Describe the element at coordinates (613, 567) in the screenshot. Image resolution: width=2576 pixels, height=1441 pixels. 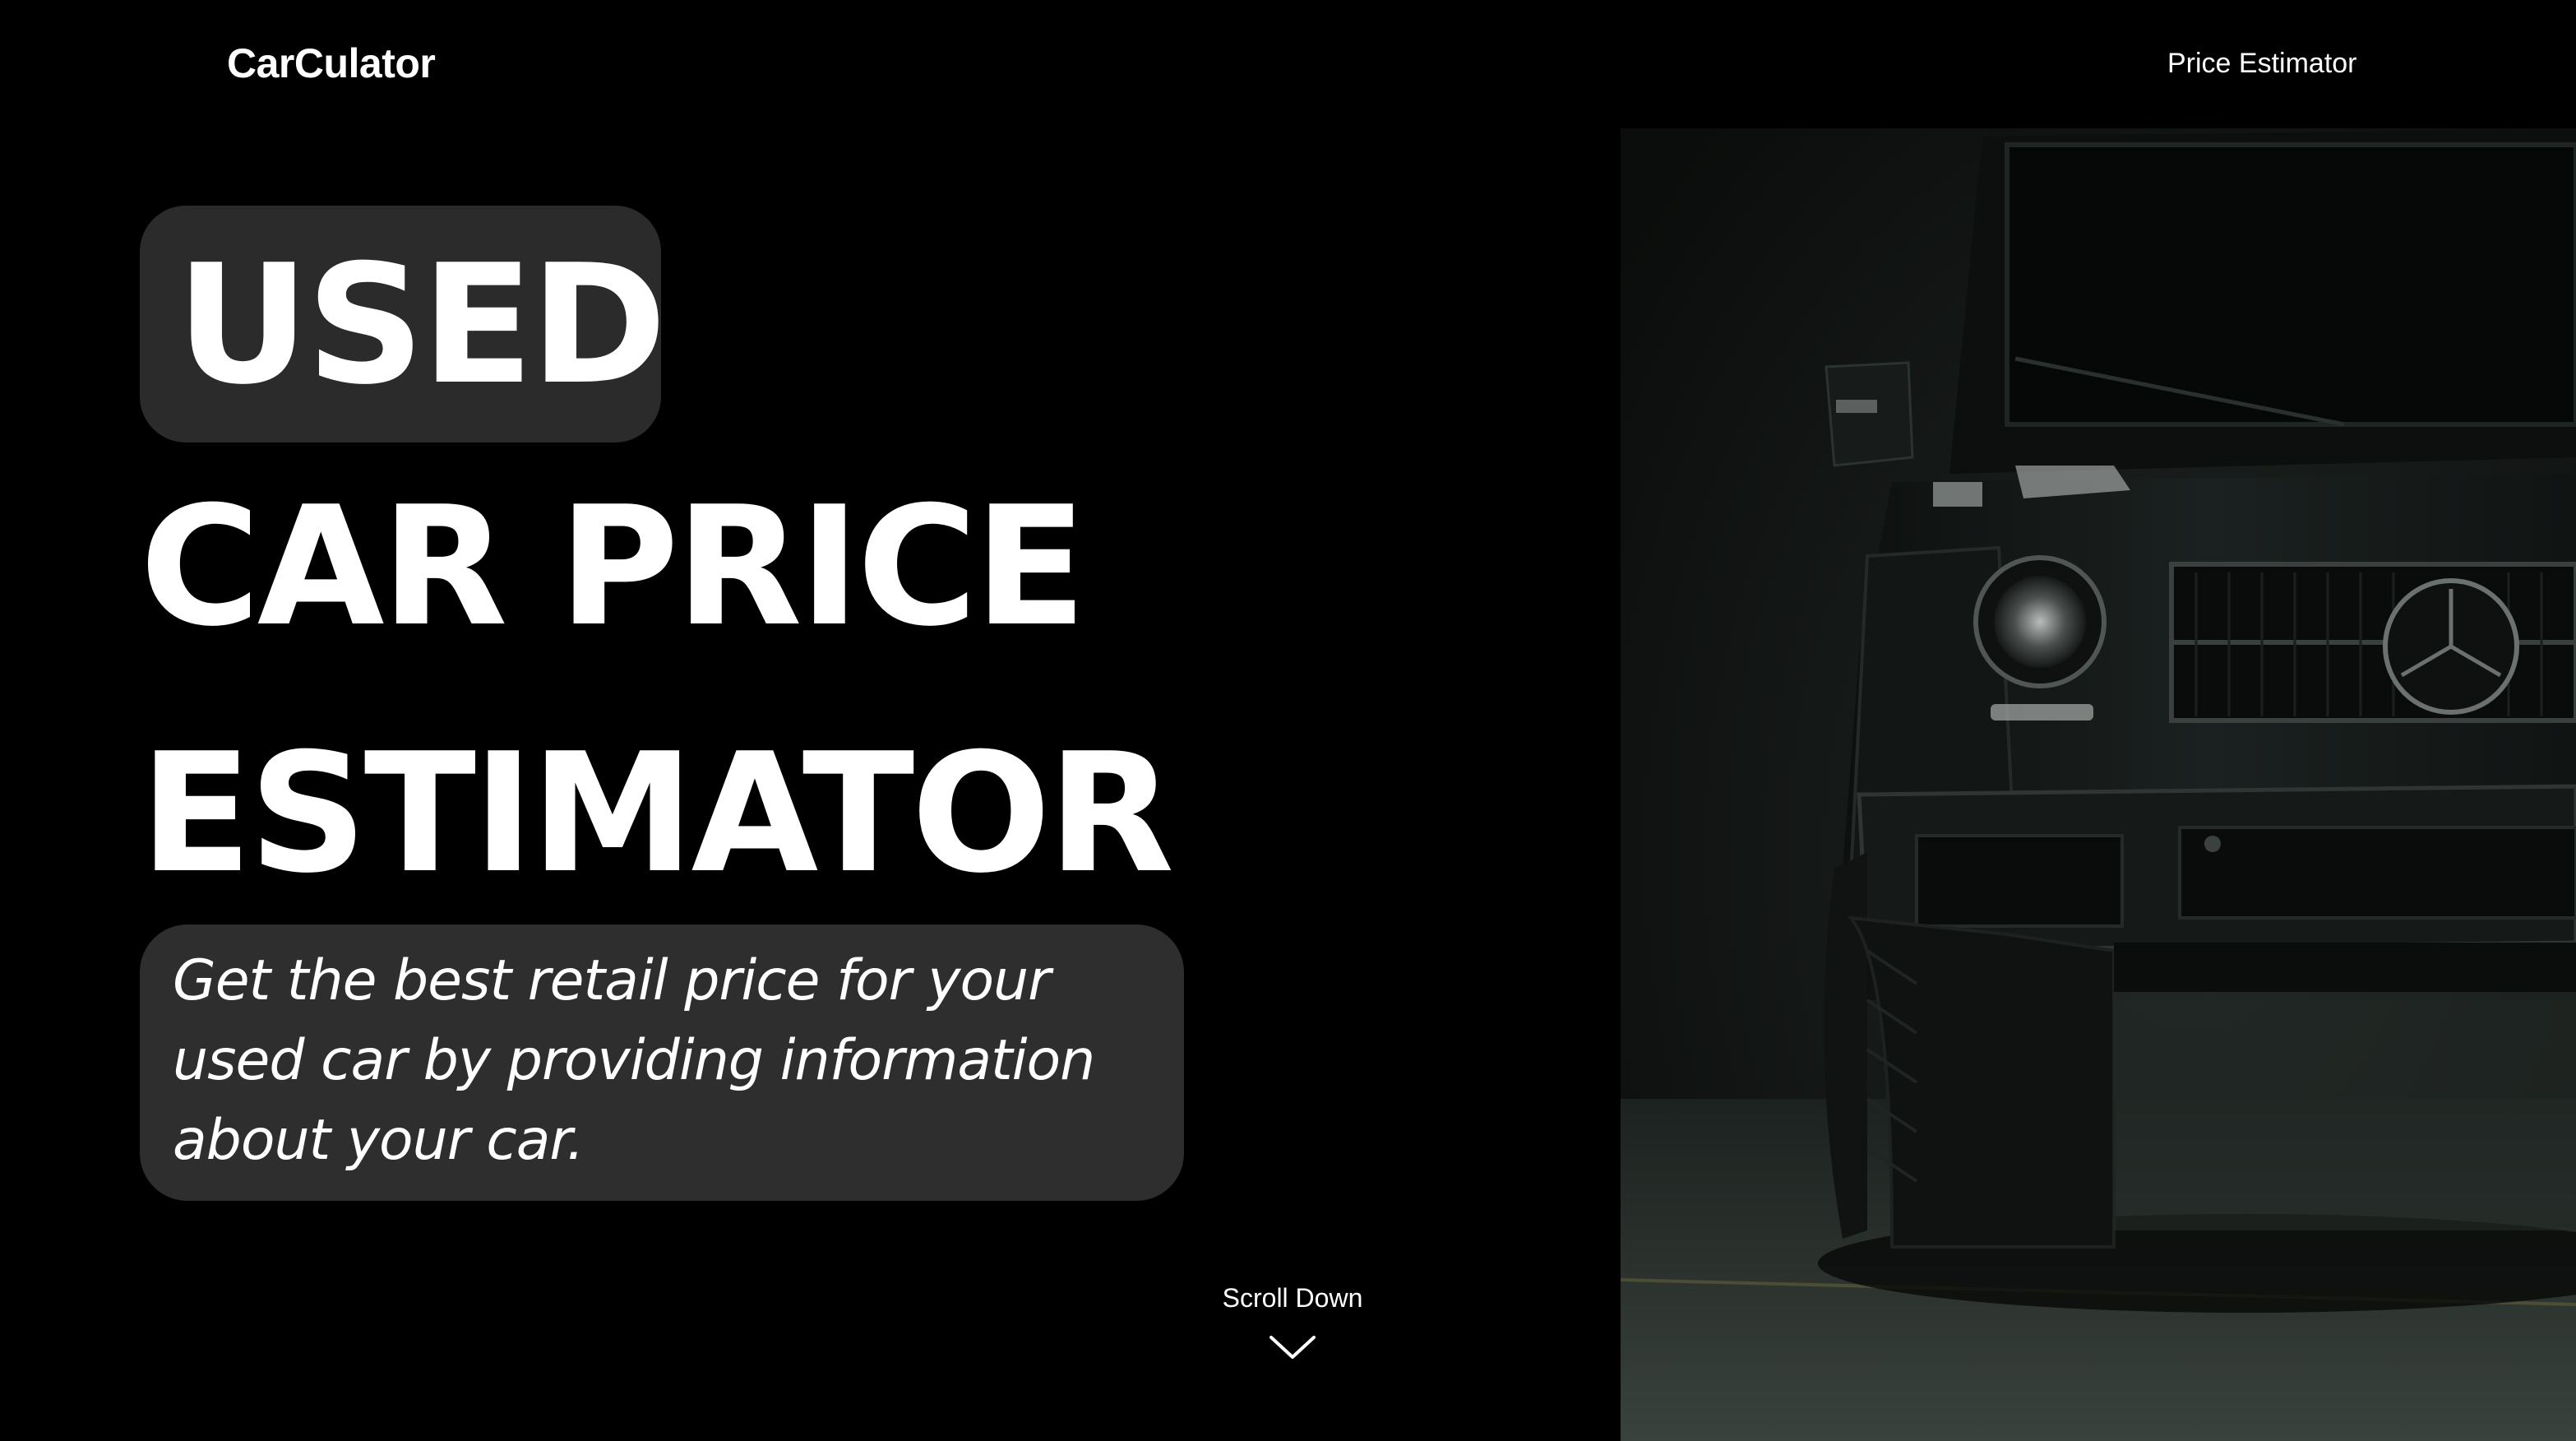
I see `headline-car-price: CAR PRICE` at that location.